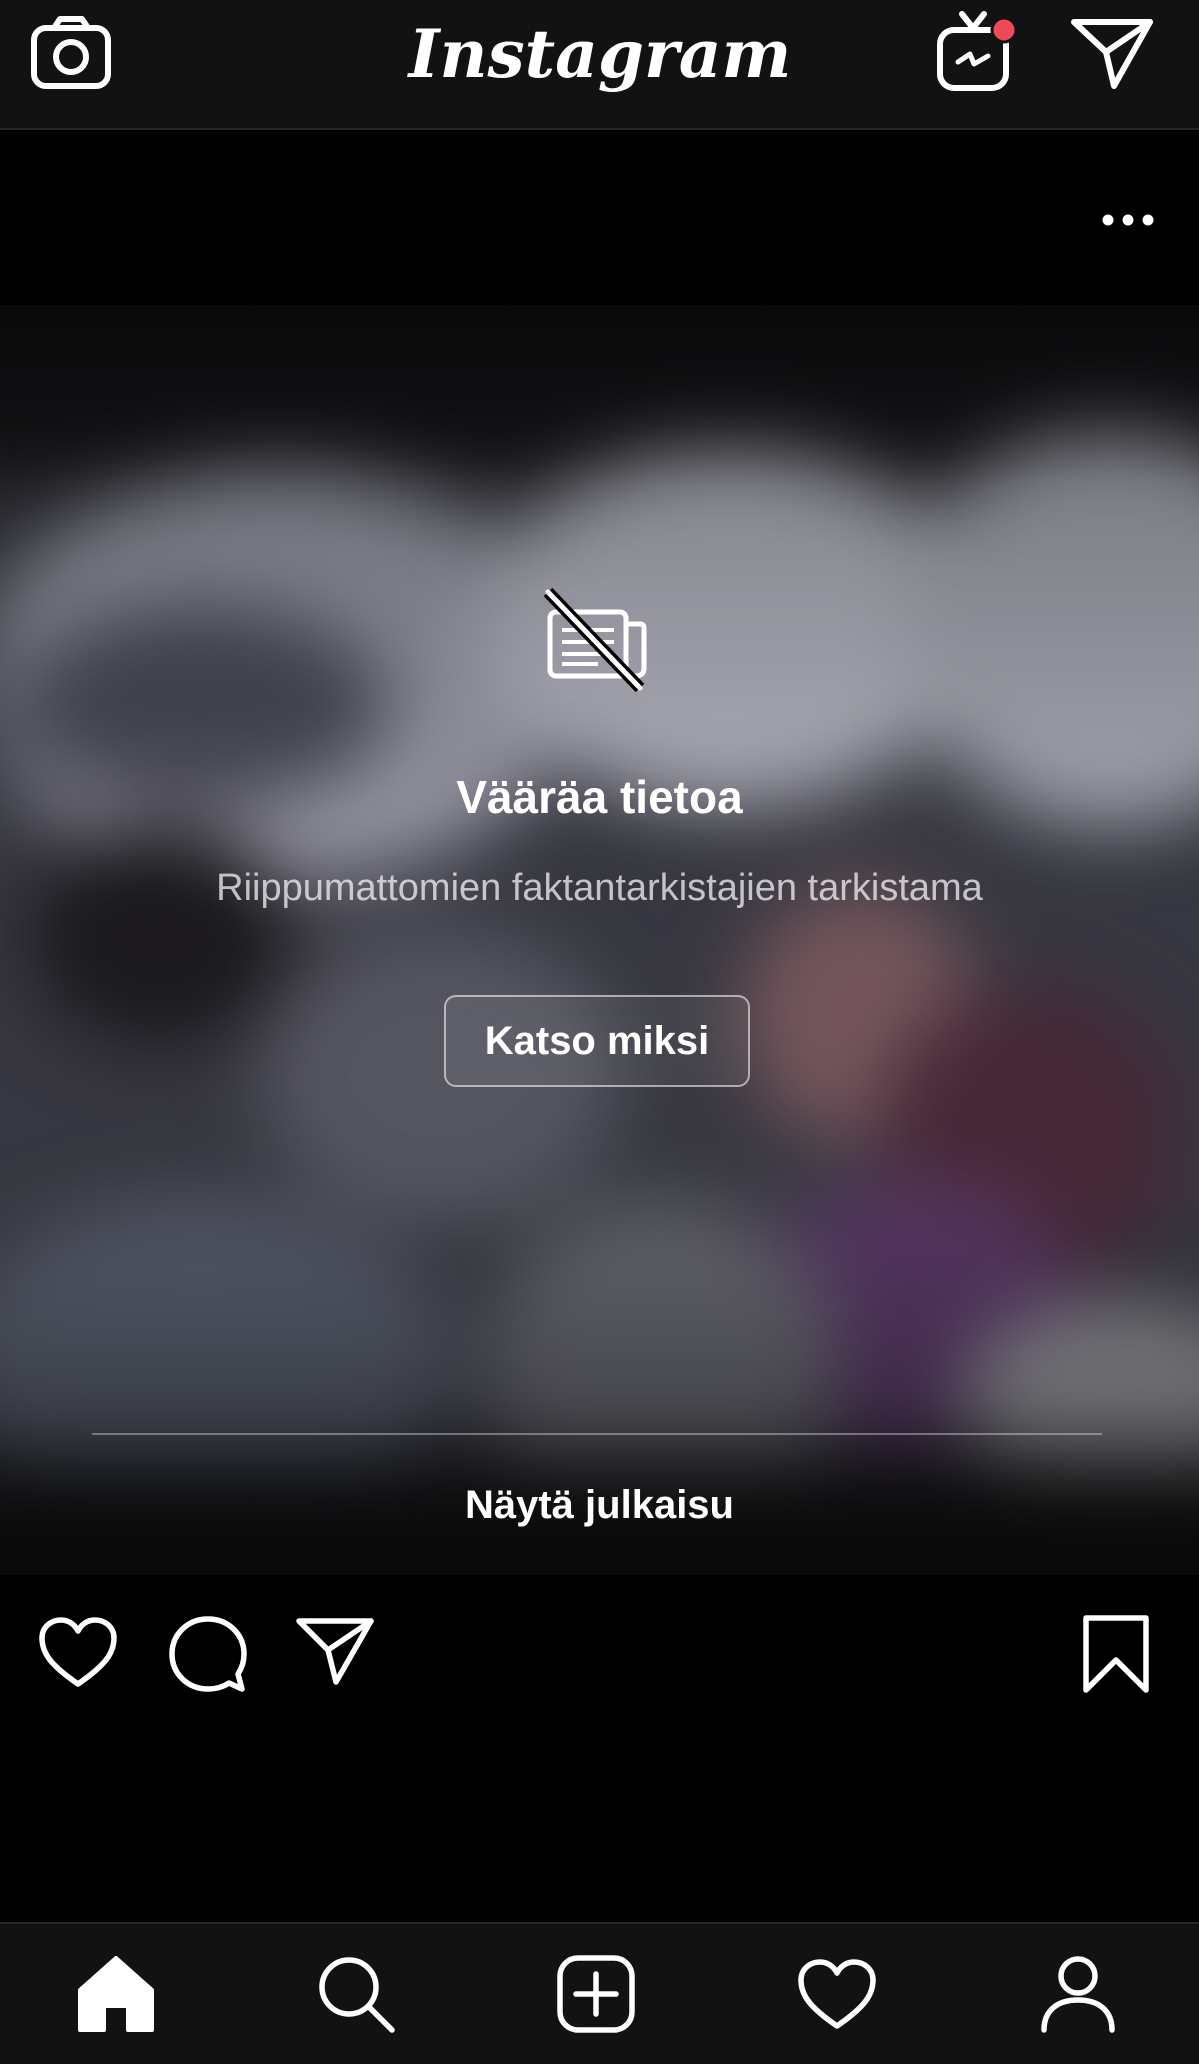 The width and height of the screenshot is (1199, 2064). I want to click on top-bar: Instagram, so click(599, 65).